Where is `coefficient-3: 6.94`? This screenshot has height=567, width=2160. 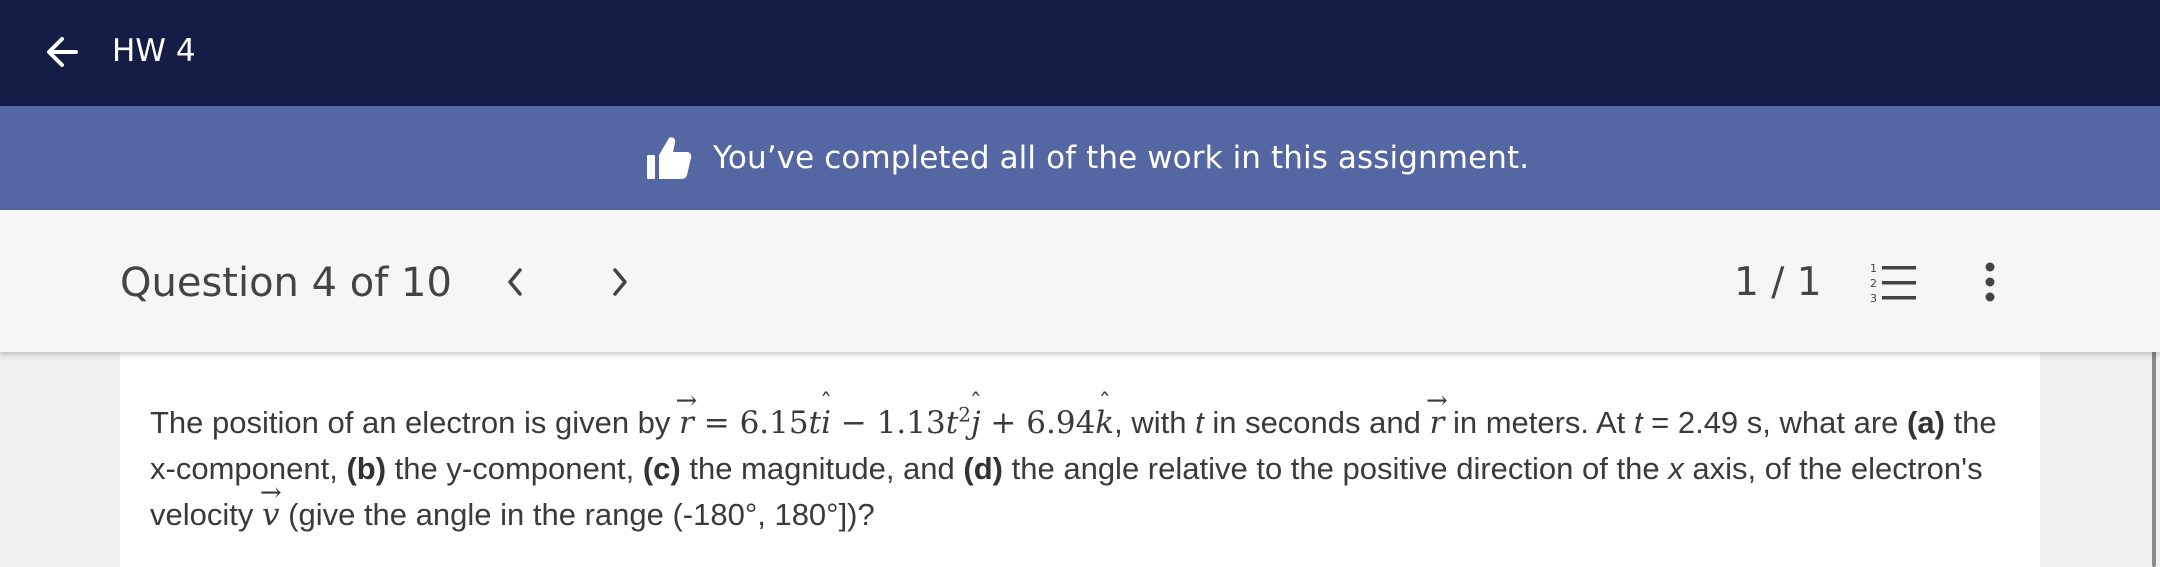
coefficient-3: 6.94 is located at coordinates (1061, 423).